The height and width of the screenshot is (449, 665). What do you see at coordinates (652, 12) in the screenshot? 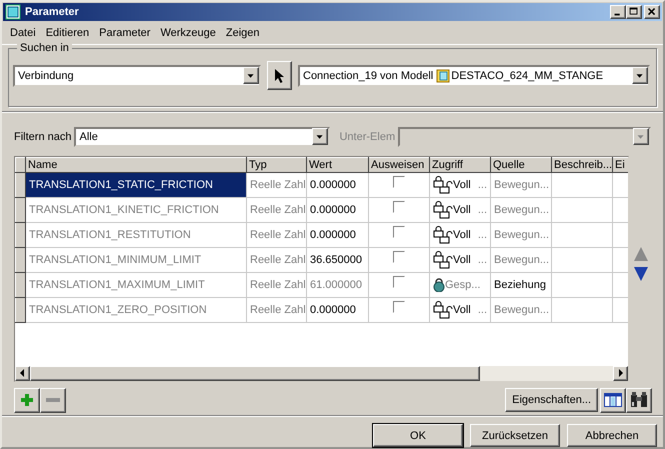
I see `close-icon` at bounding box center [652, 12].